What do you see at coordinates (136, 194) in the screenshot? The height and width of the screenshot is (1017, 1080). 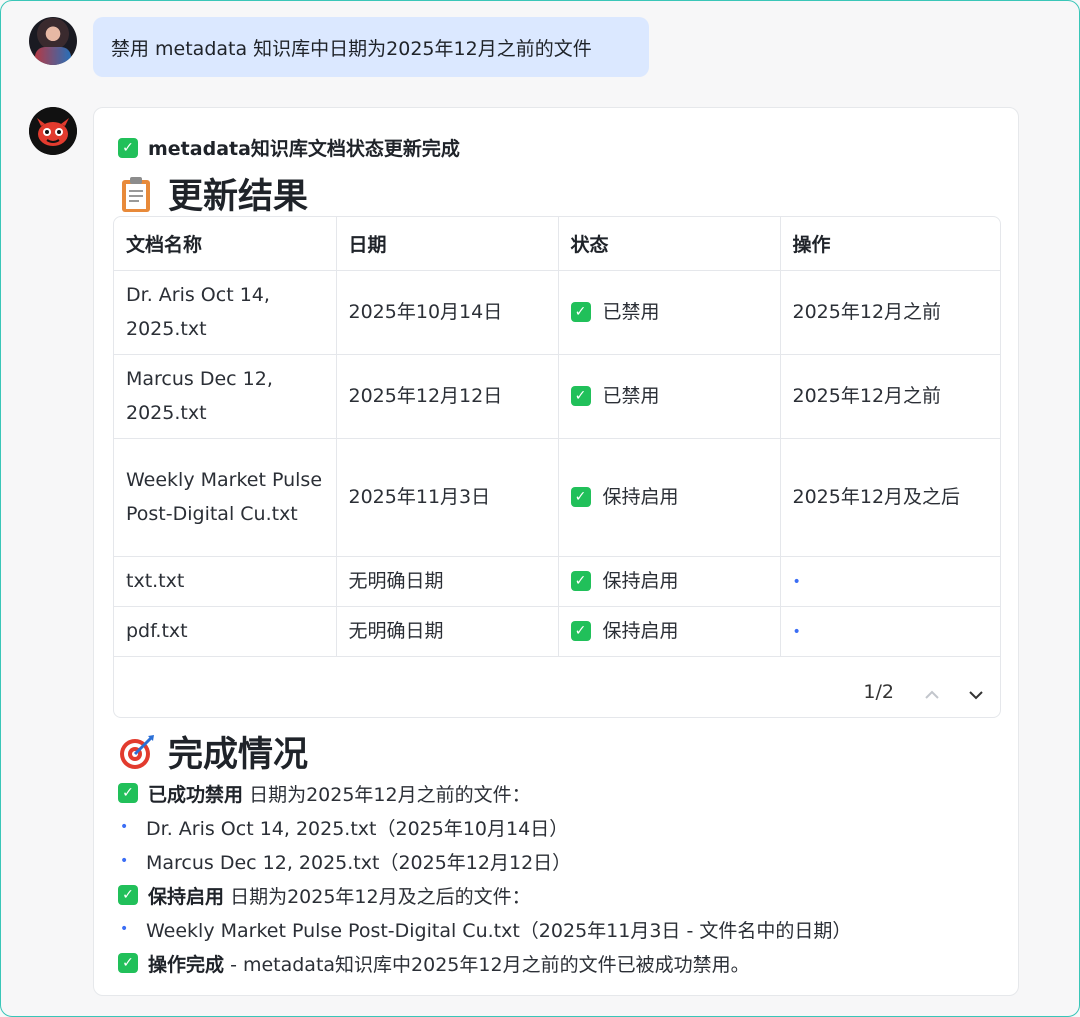 I see `clipboard-icon` at bounding box center [136, 194].